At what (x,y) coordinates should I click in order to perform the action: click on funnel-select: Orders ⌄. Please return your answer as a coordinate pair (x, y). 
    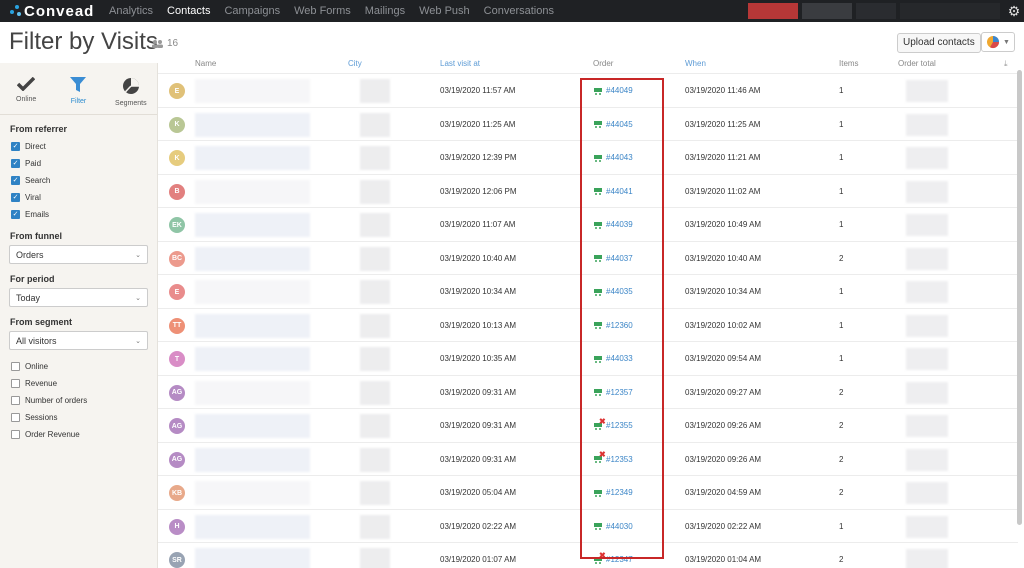
    Looking at the image, I should click on (78, 254).